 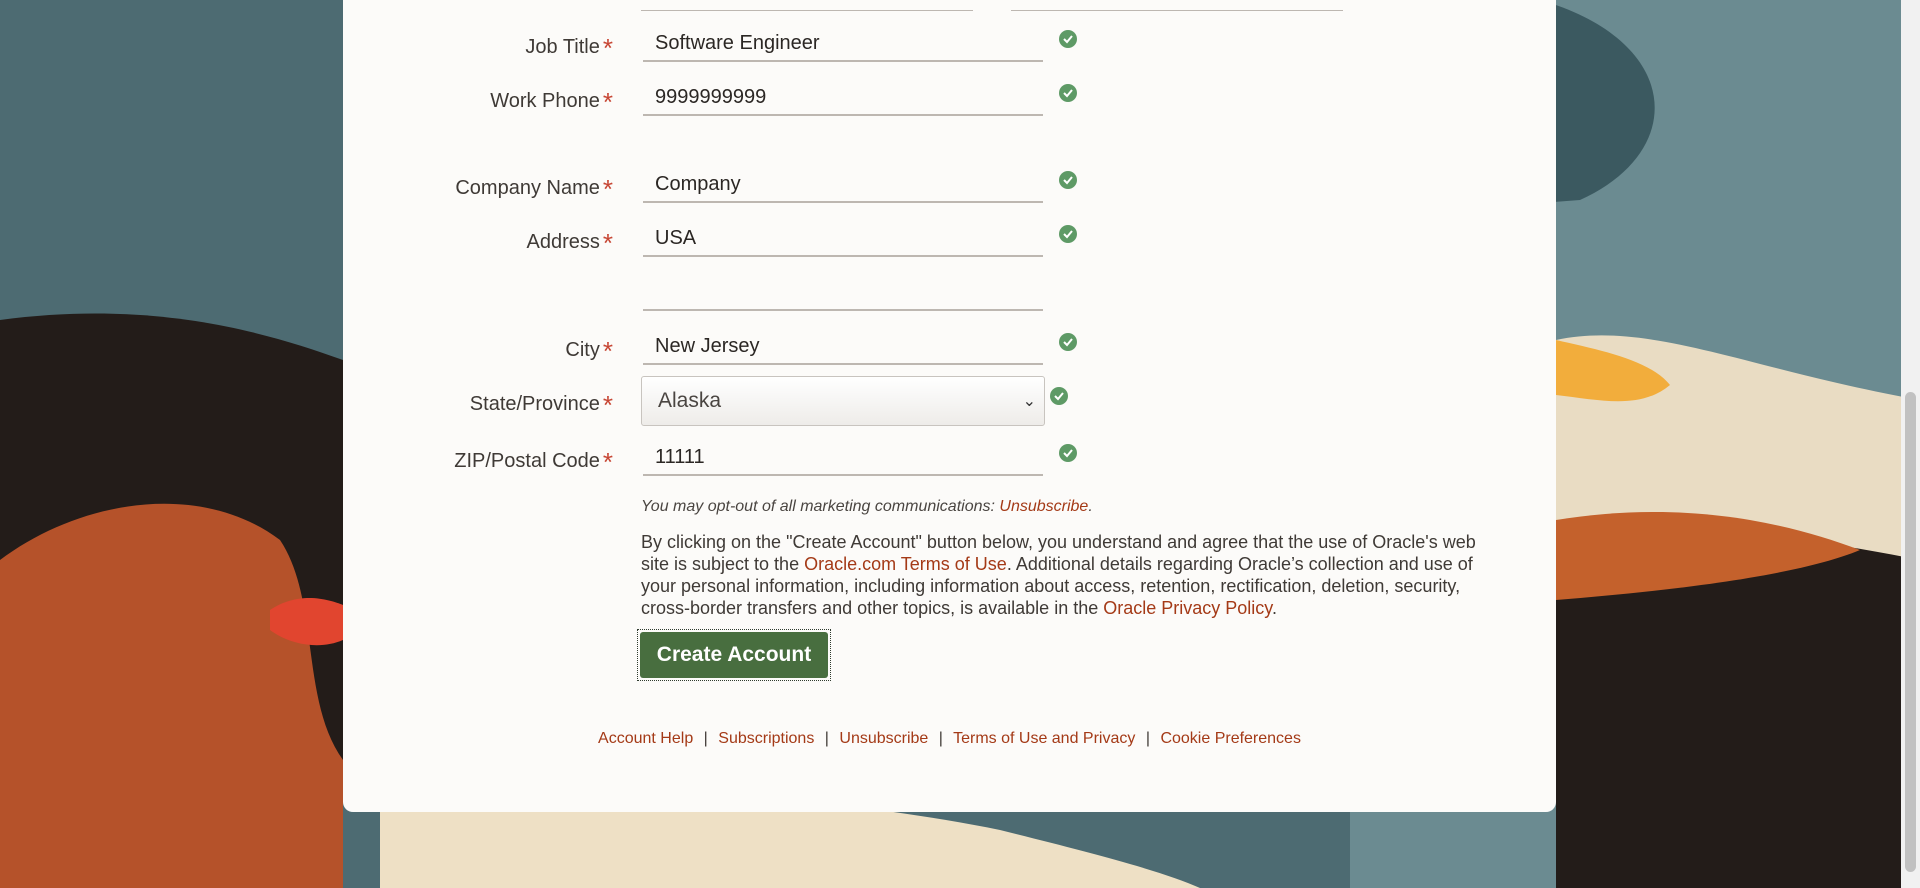 I want to click on company-name-field: Company, so click(x=843, y=183).